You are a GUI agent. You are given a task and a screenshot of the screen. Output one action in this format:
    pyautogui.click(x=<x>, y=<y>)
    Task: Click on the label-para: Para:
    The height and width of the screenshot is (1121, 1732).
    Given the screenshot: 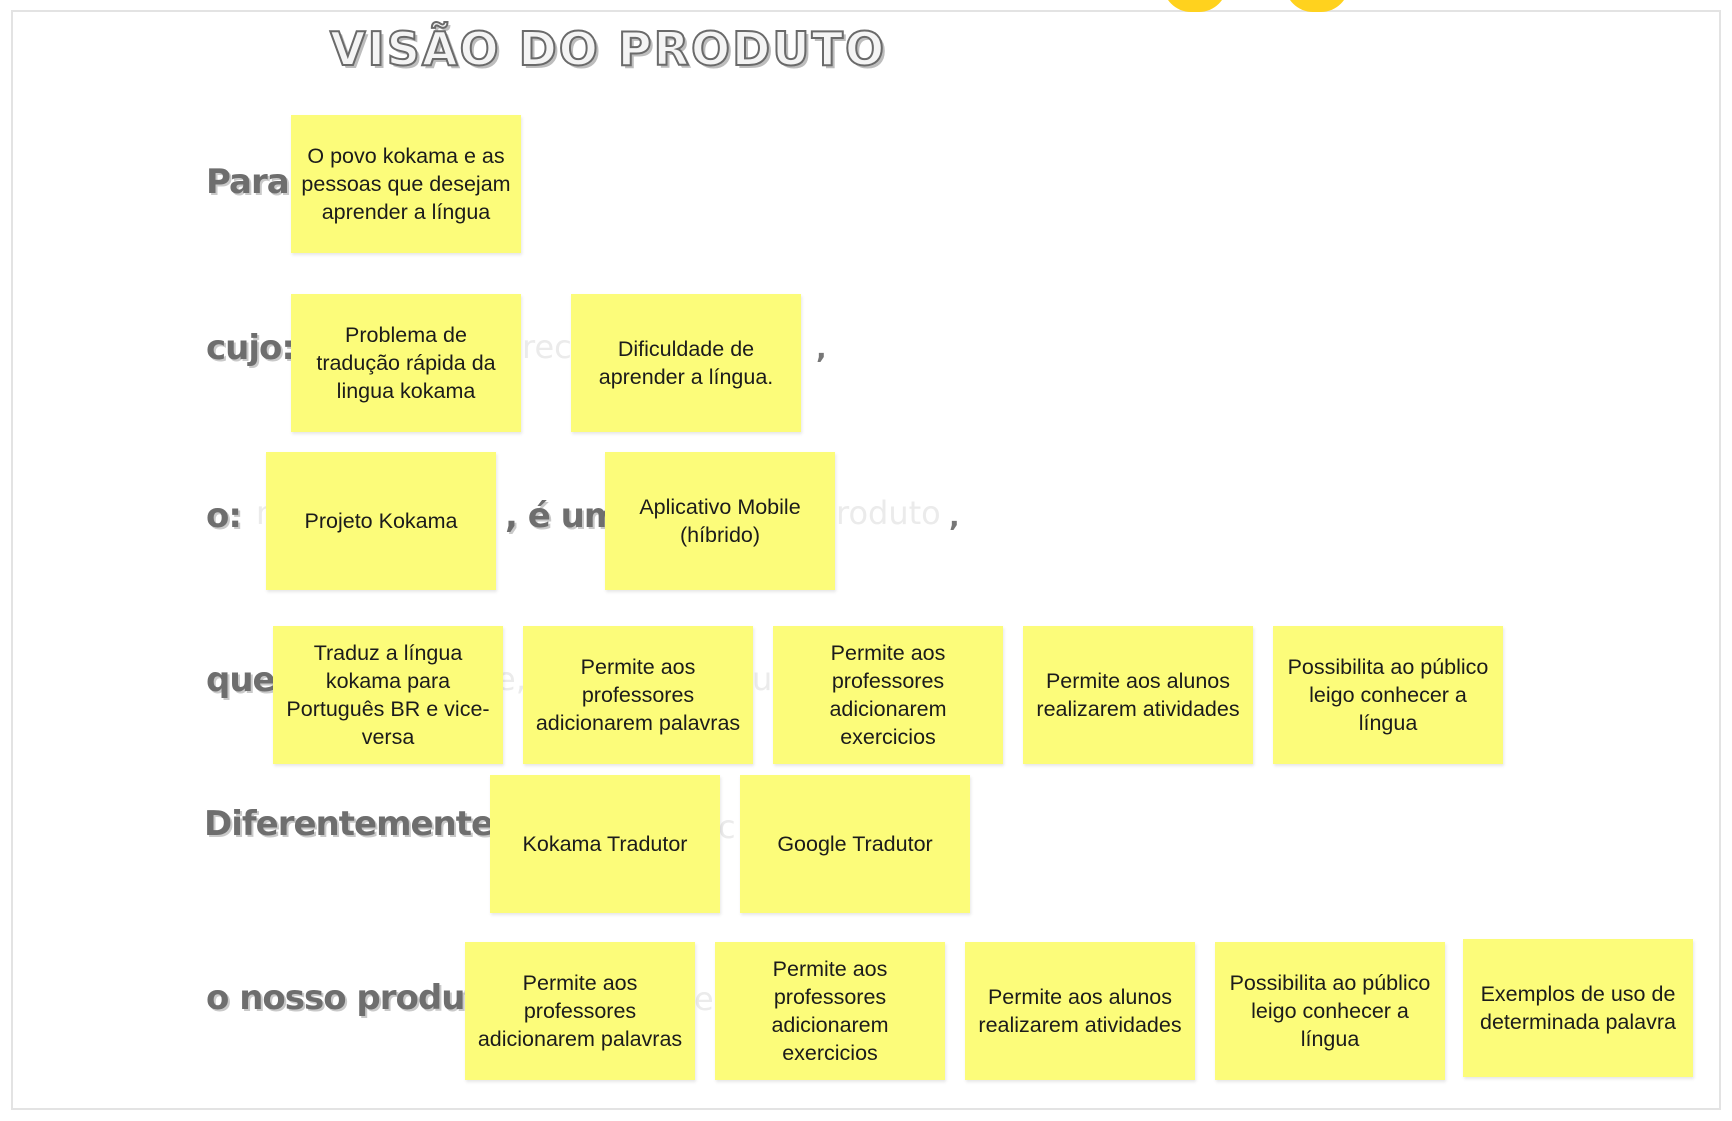 What is the action you would take?
    pyautogui.click(x=254, y=182)
    